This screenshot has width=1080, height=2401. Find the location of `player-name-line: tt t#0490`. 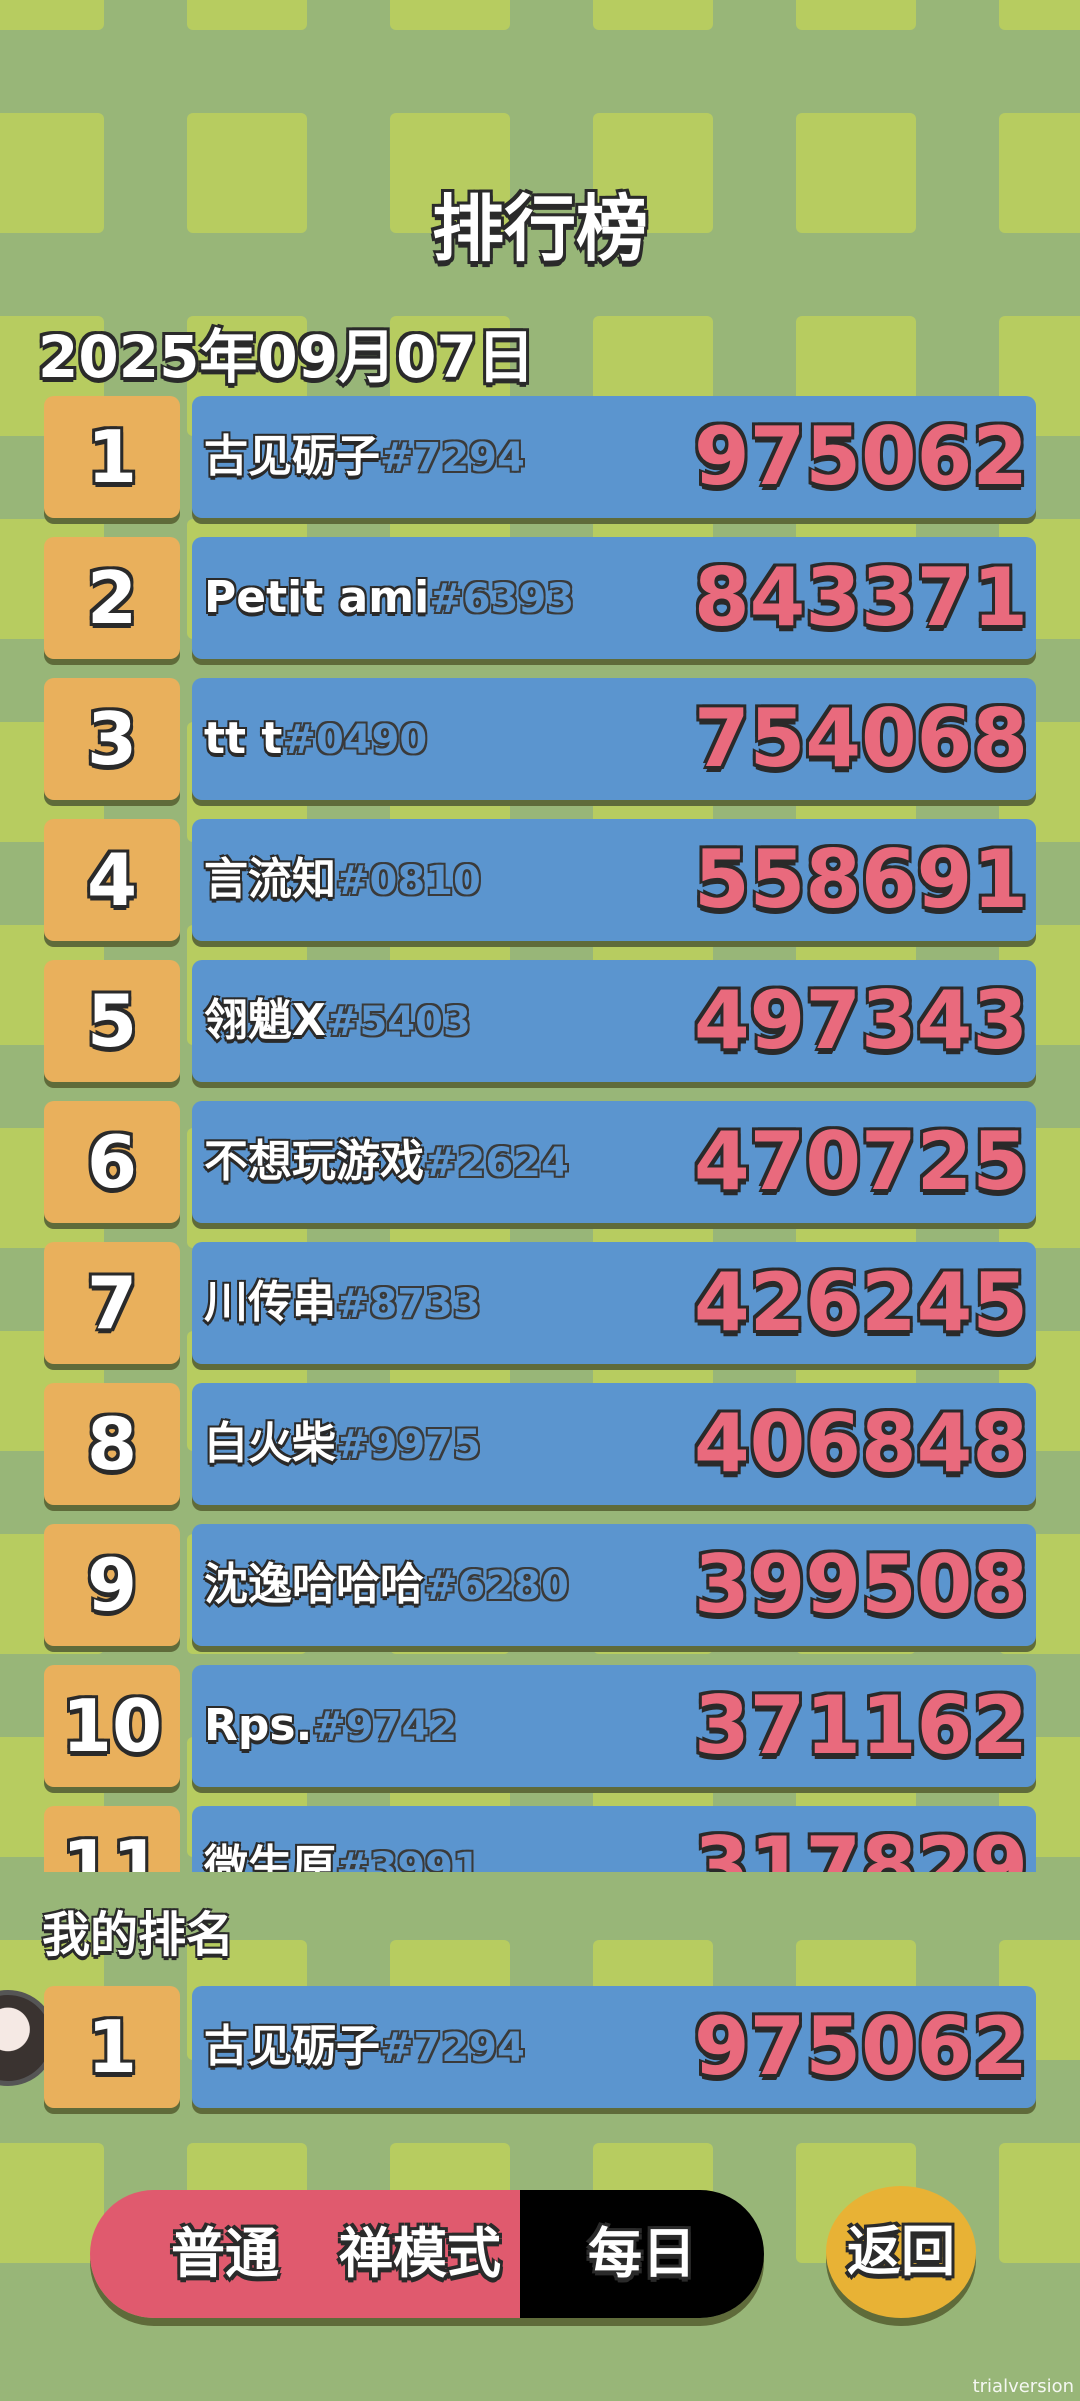

player-name-line: tt t#0490 is located at coordinates (315, 739).